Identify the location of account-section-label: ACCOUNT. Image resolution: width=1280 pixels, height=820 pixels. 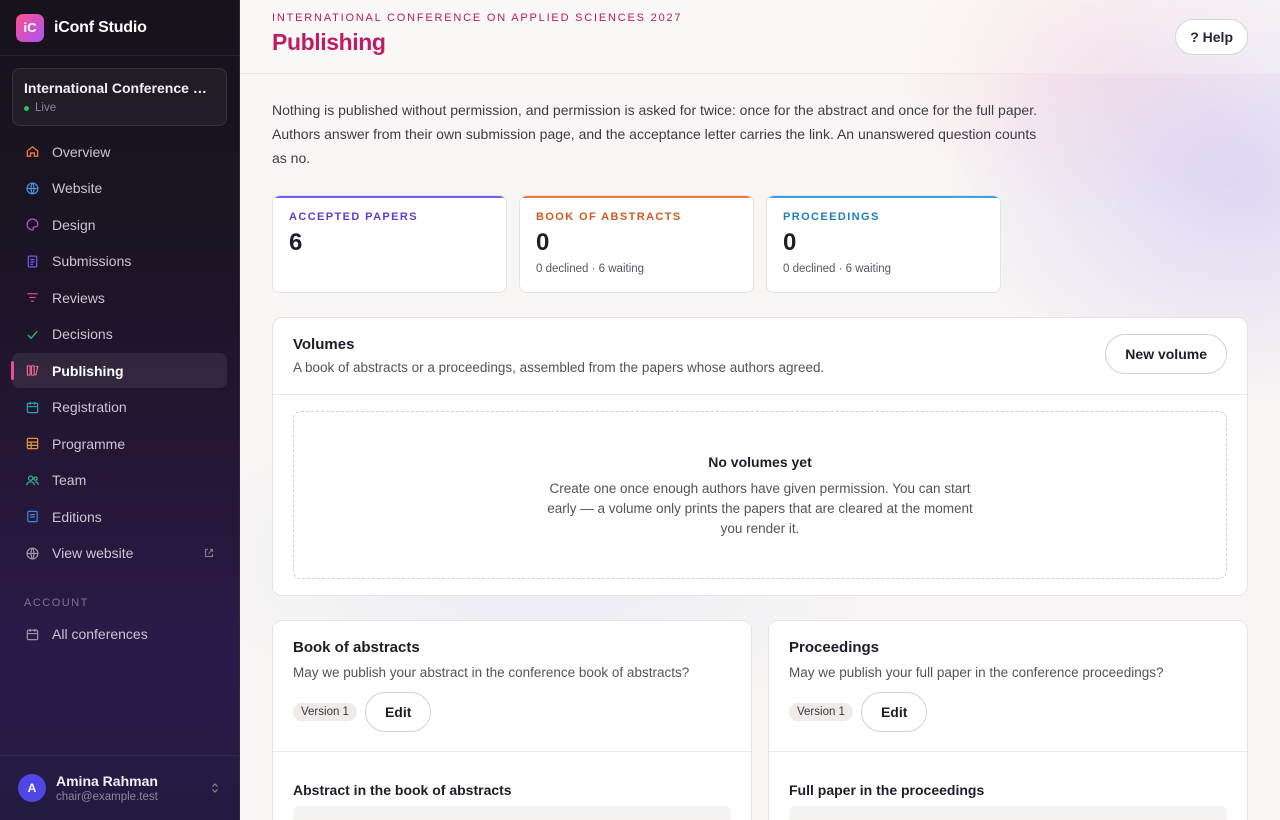
(56, 602).